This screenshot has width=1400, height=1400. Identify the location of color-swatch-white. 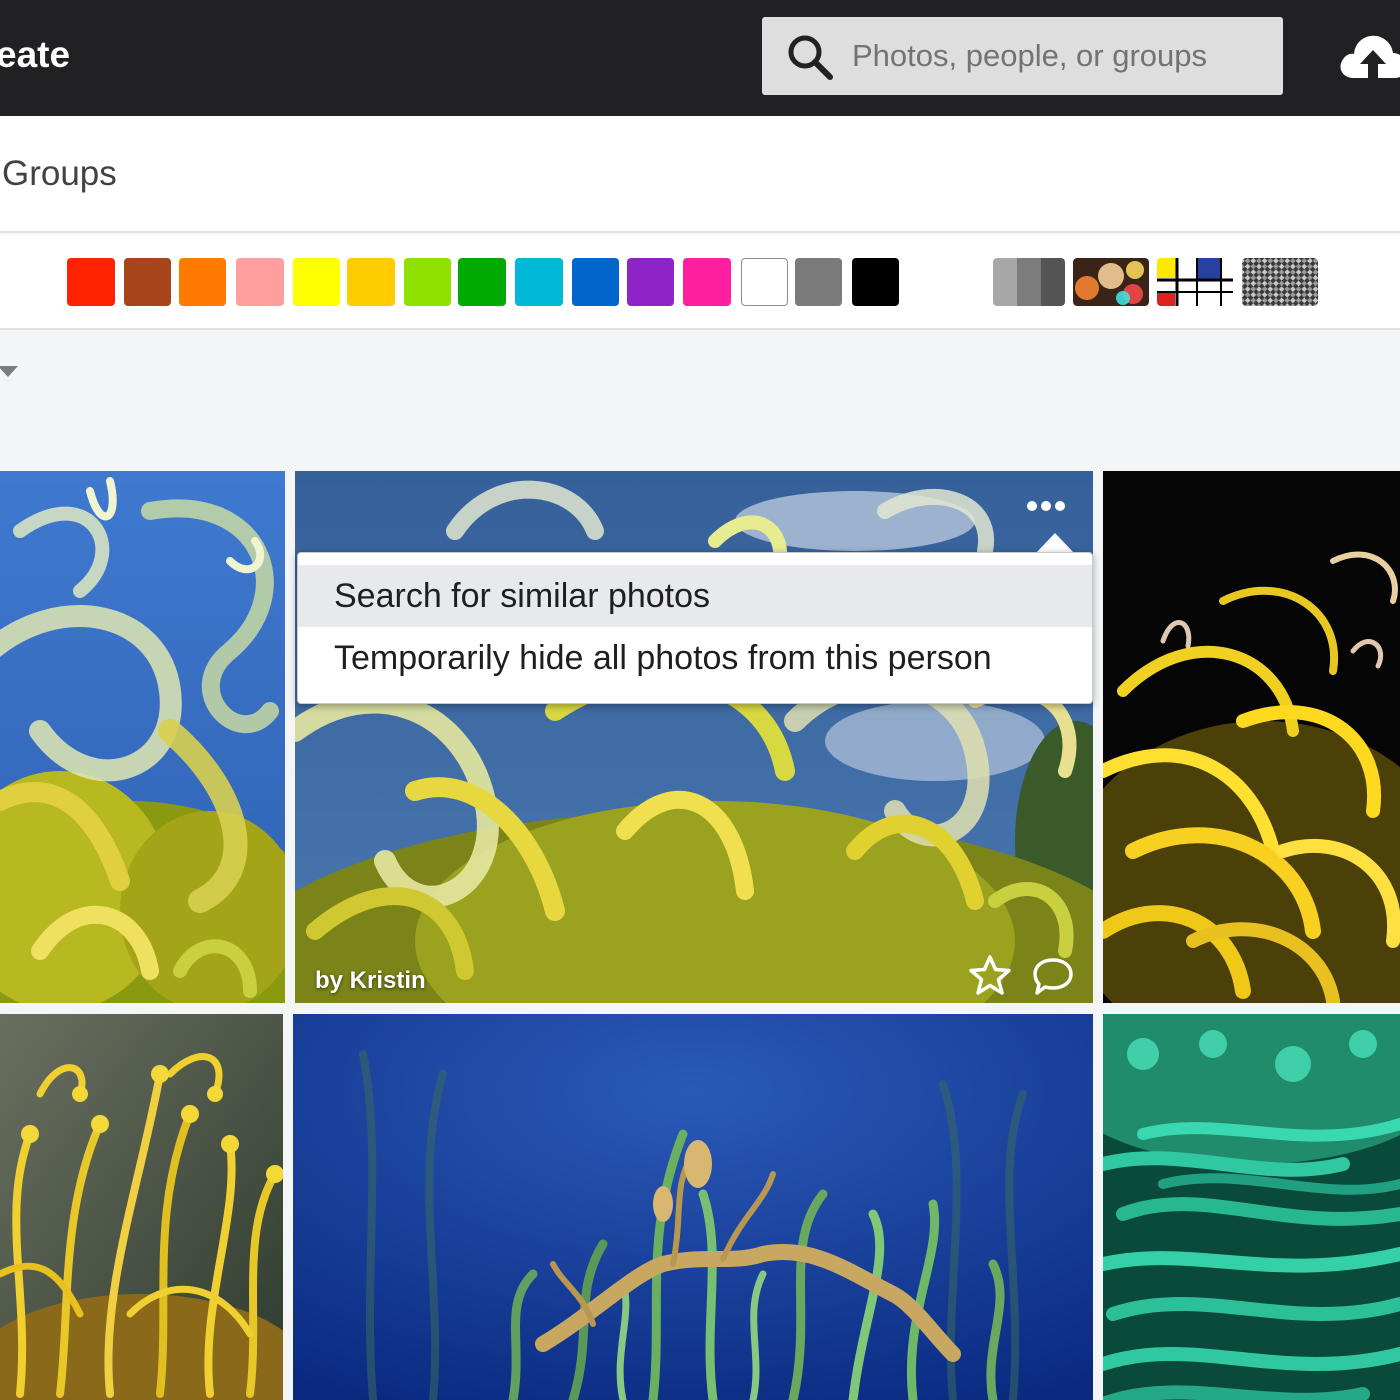
(764, 282).